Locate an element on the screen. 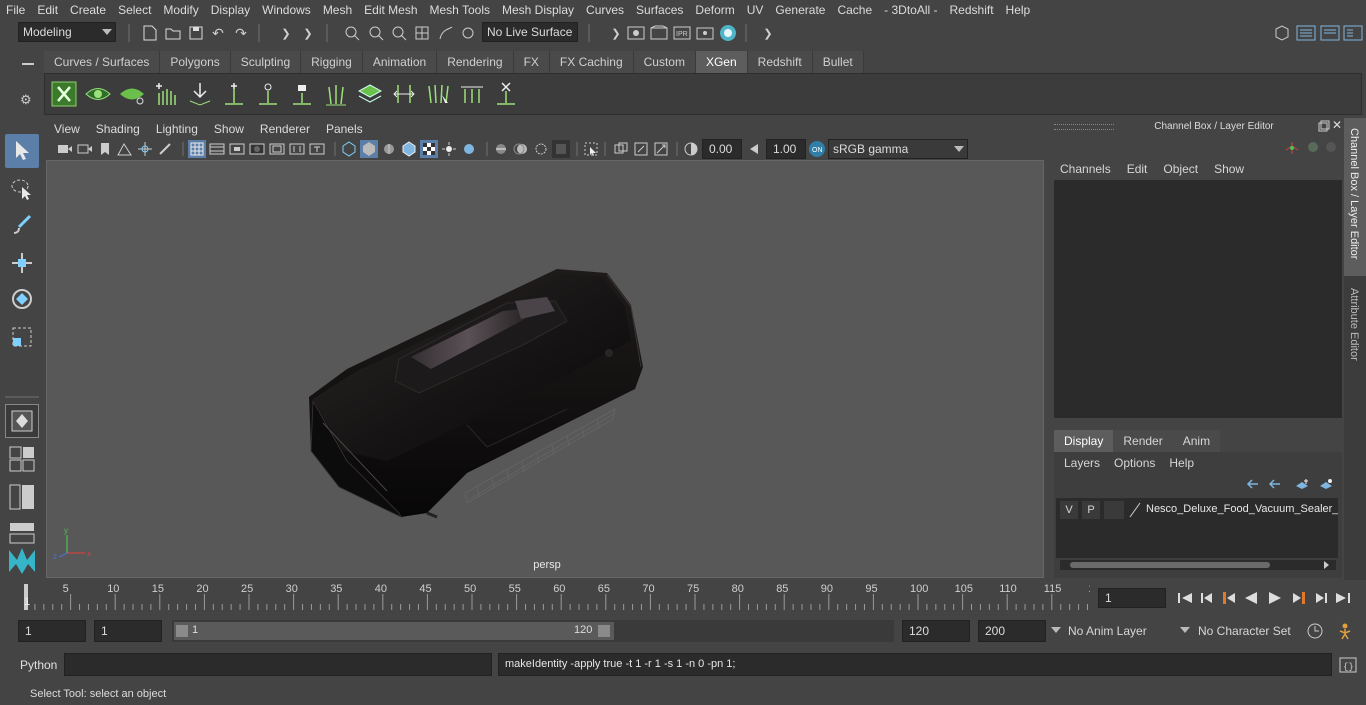 Image resolution: width=1366 pixels, height=705 pixels. playback-start-field: 1 is located at coordinates (128, 631).